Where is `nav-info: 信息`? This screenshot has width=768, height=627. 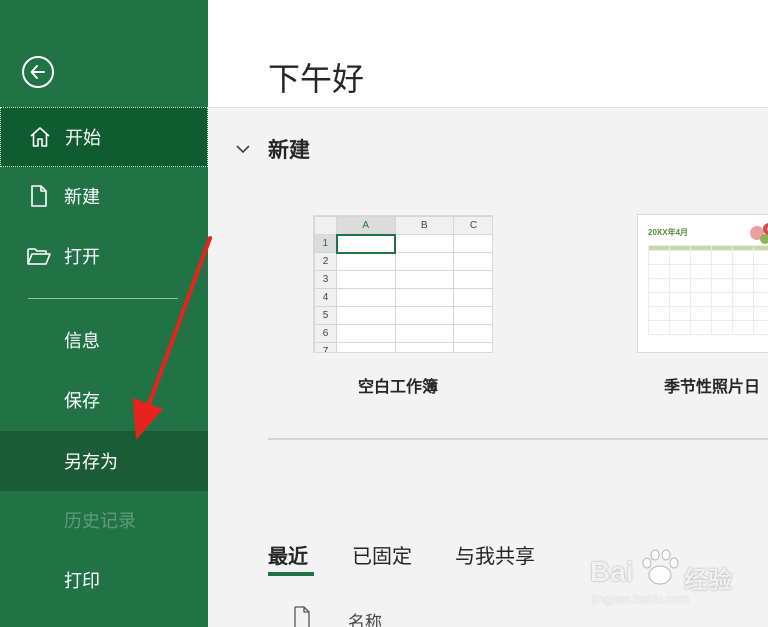
nav-info: 信息 is located at coordinates (104, 340).